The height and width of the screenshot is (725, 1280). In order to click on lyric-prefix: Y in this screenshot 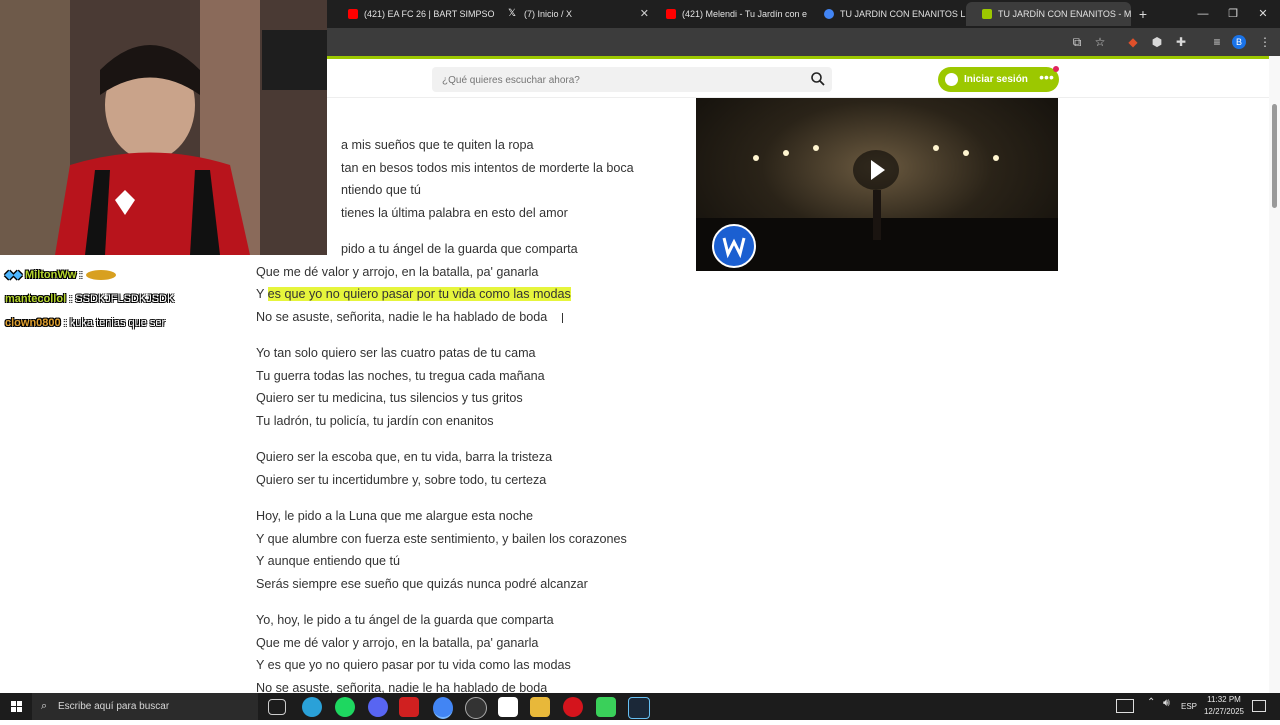, I will do `click(262, 294)`.